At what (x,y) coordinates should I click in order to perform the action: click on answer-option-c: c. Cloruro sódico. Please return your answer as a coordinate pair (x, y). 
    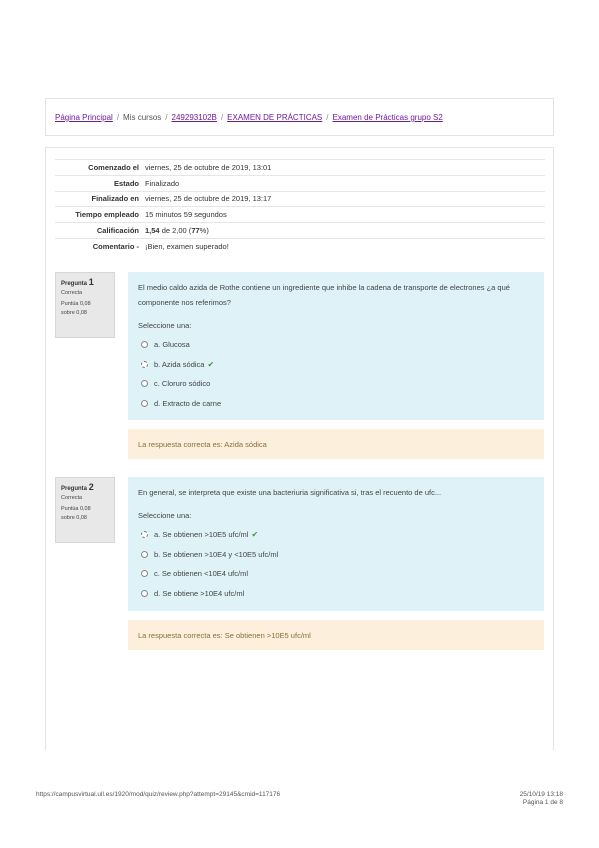
    Looking at the image, I should click on (336, 384).